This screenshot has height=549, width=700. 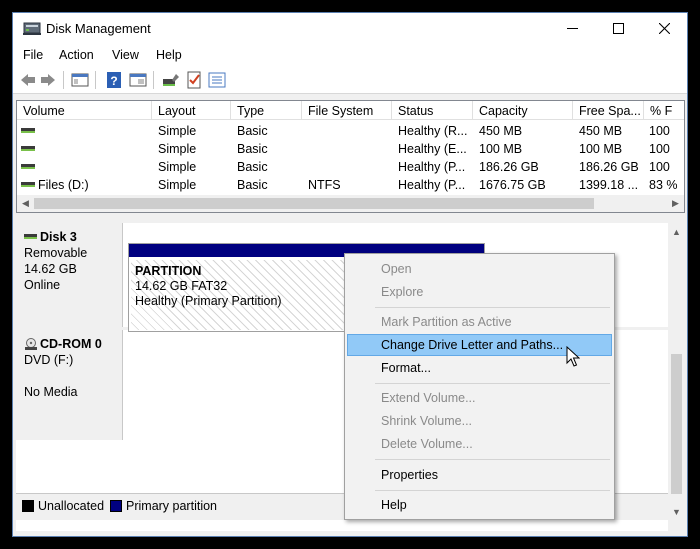 What do you see at coordinates (73, 344) in the screenshot?
I see `cdrom-0-name: CD-ROM 0` at bounding box center [73, 344].